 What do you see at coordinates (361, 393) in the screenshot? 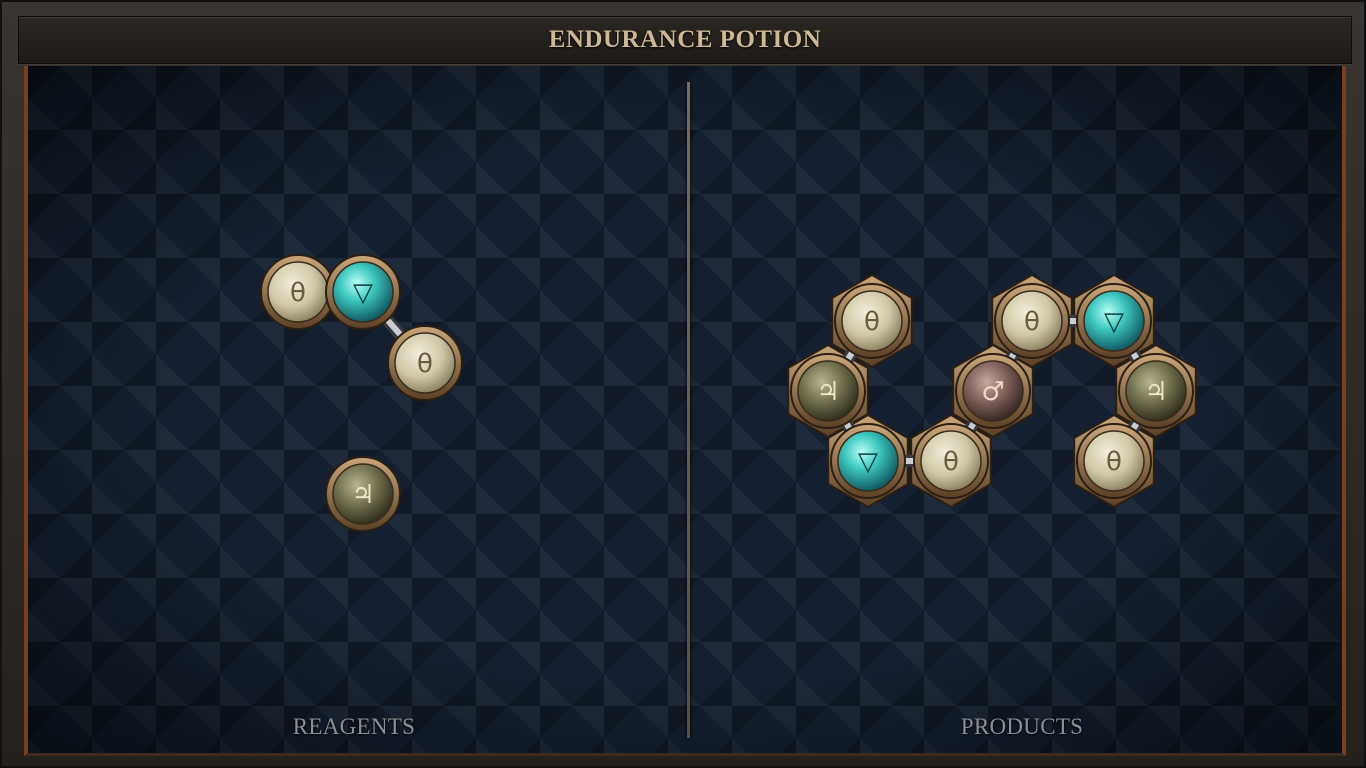
I see `reagent-molecules: θ ▽ θ ♃` at bounding box center [361, 393].